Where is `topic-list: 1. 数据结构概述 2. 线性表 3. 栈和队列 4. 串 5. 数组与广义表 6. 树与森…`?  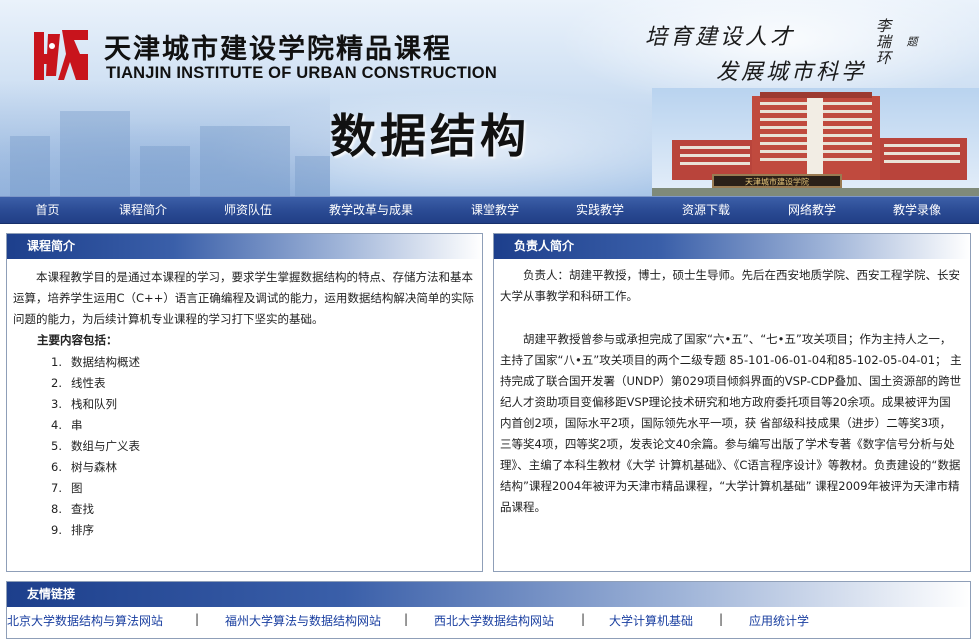 topic-list: 1. 数据结构概述 2. 线性表 3. 栈和队列 4. 串 5. 数组与广义表 6. 树与森… is located at coordinates (95, 446).